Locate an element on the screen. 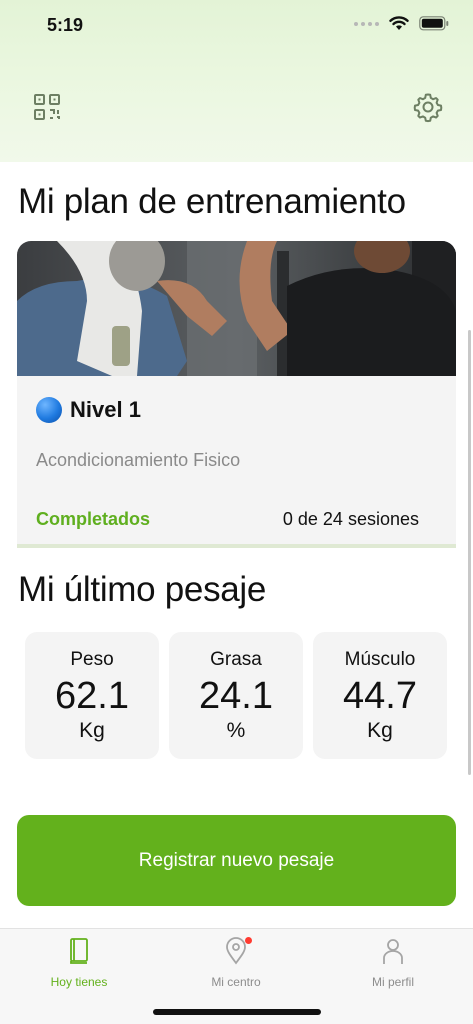  scrollbar is located at coordinates (469, 552).